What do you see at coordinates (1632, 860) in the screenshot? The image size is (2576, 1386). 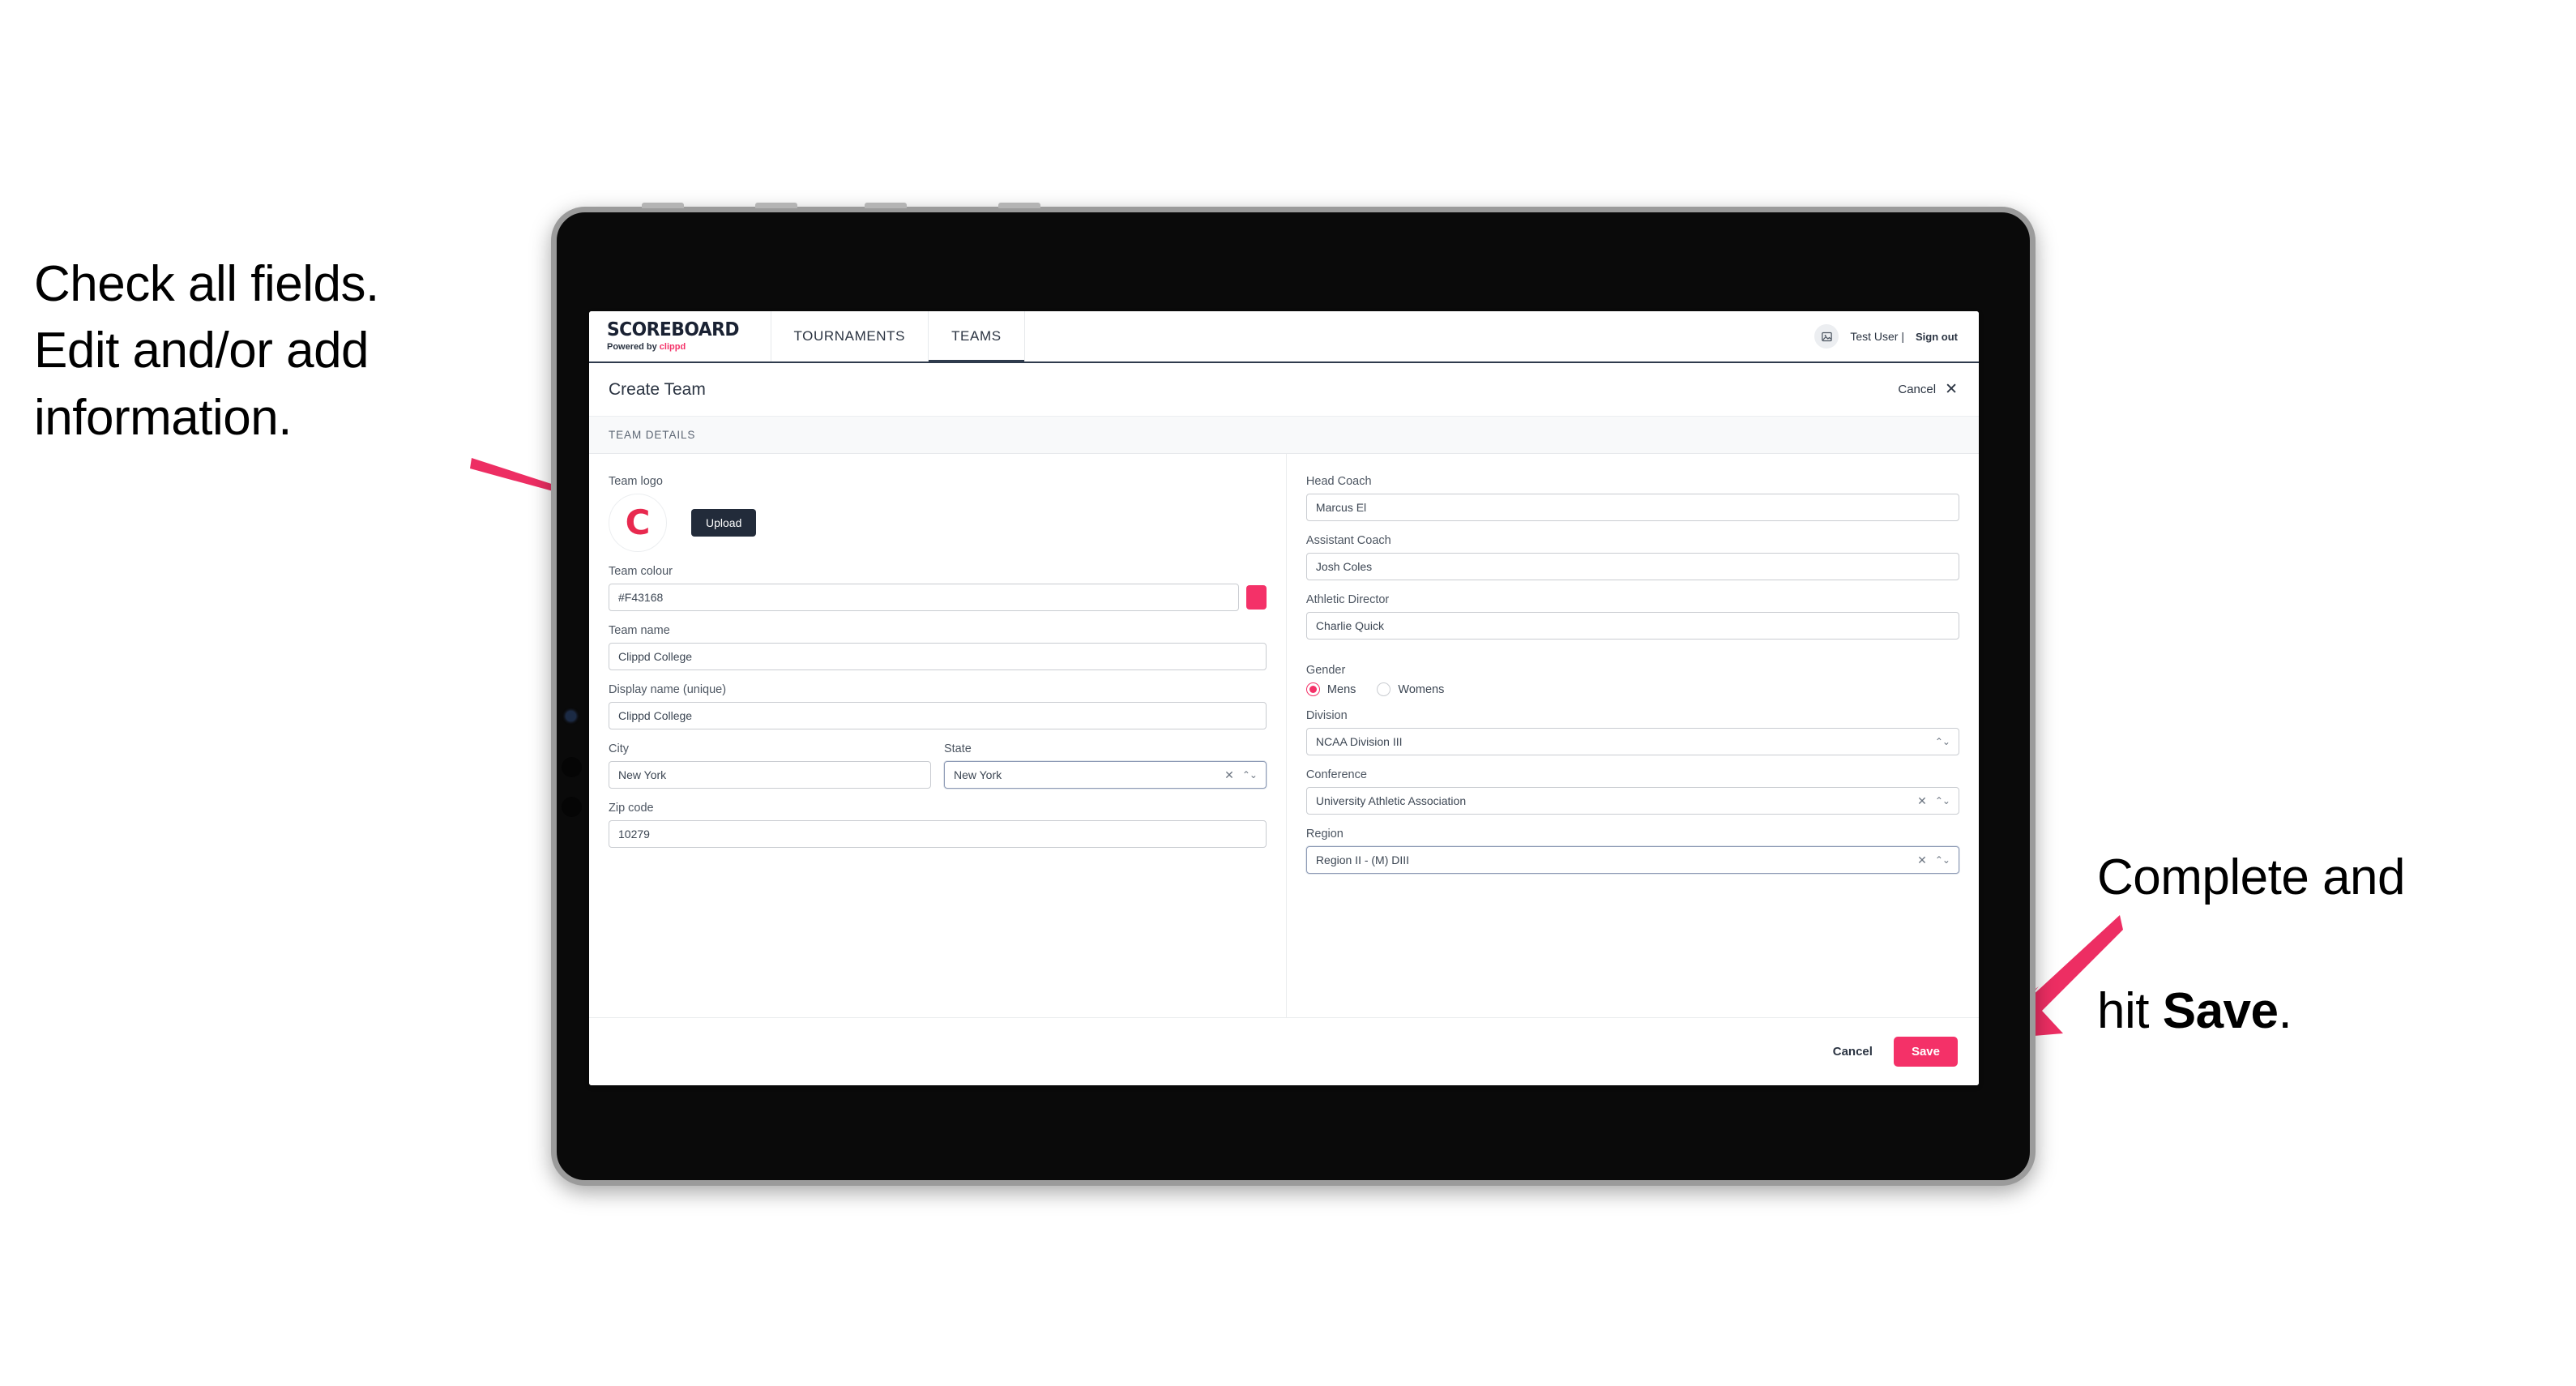 I see `region-select: Region II - (M) DIII ✕ ⌃⌄` at bounding box center [1632, 860].